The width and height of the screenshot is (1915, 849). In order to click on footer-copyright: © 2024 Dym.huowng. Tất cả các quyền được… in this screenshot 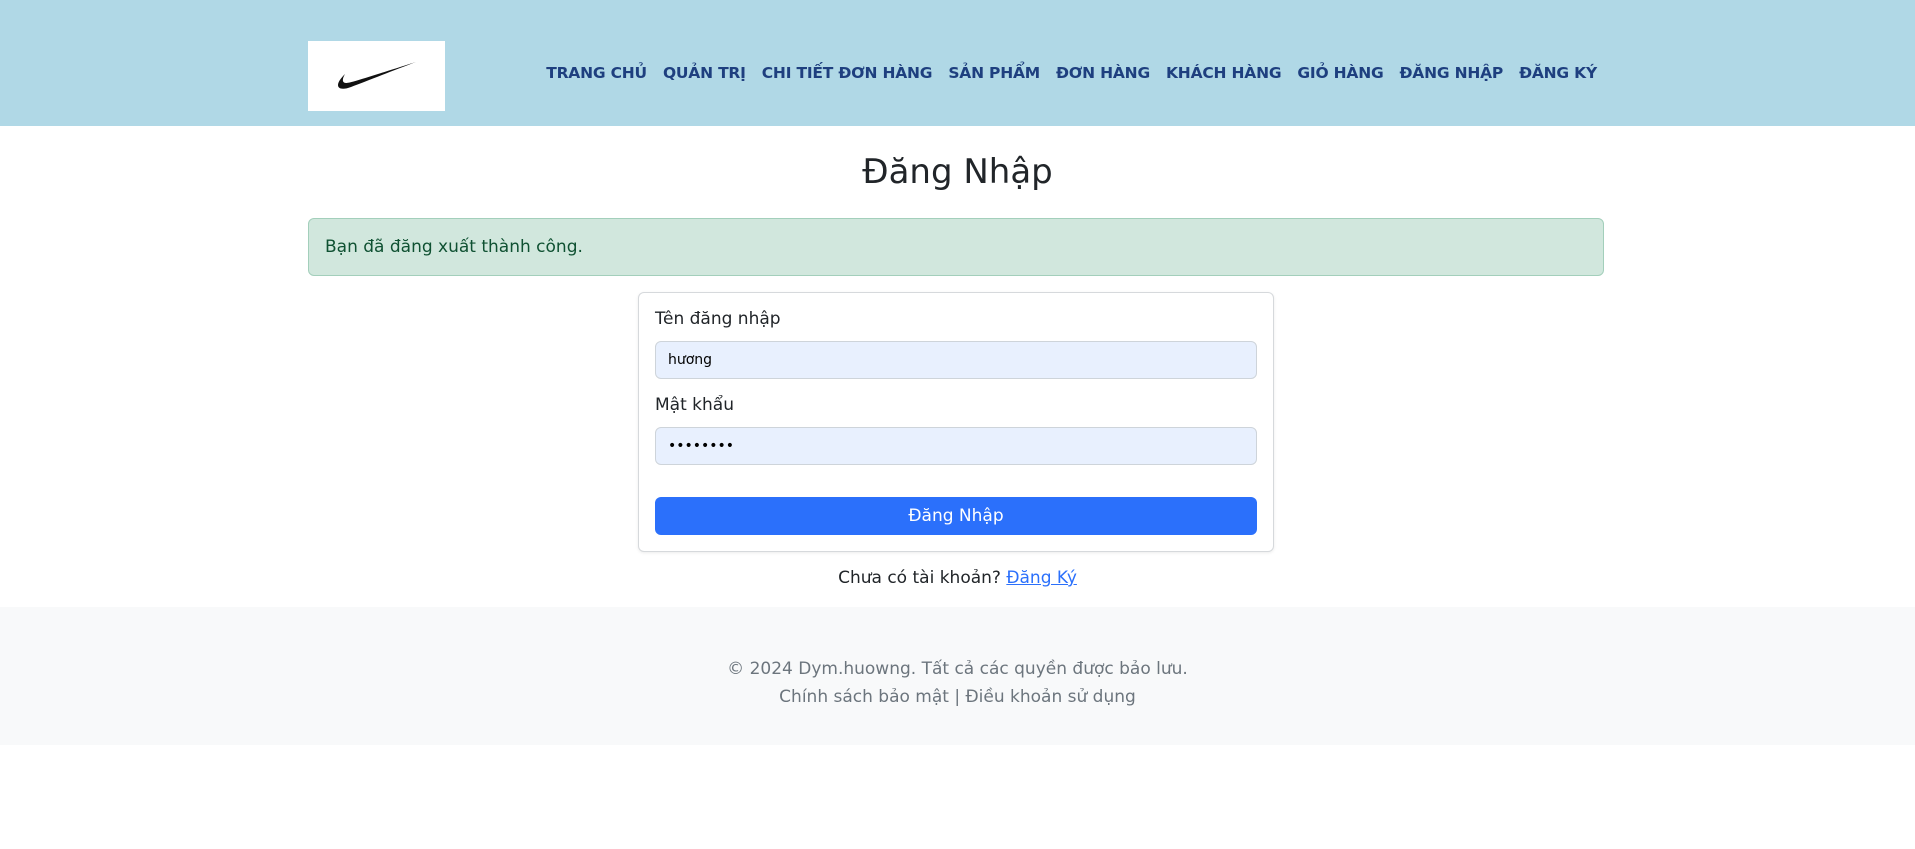, I will do `click(957, 669)`.